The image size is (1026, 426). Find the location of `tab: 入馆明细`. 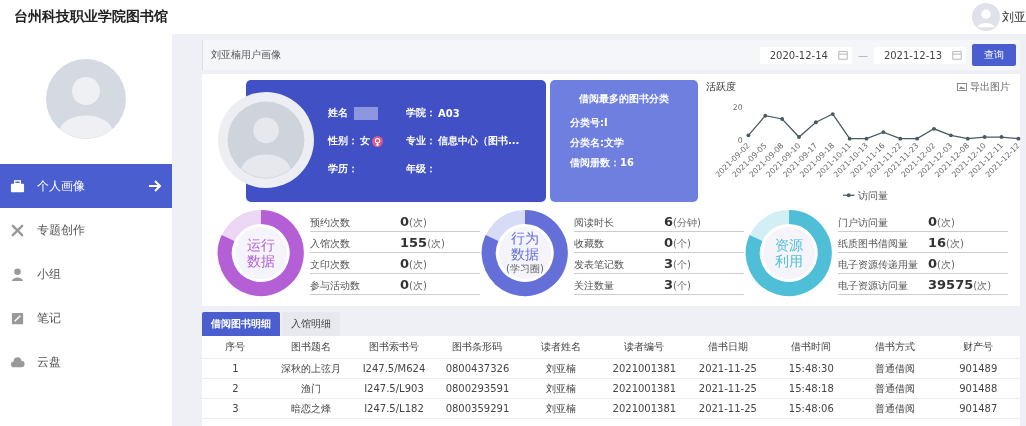

tab: 入馆明细 is located at coordinates (311, 324).